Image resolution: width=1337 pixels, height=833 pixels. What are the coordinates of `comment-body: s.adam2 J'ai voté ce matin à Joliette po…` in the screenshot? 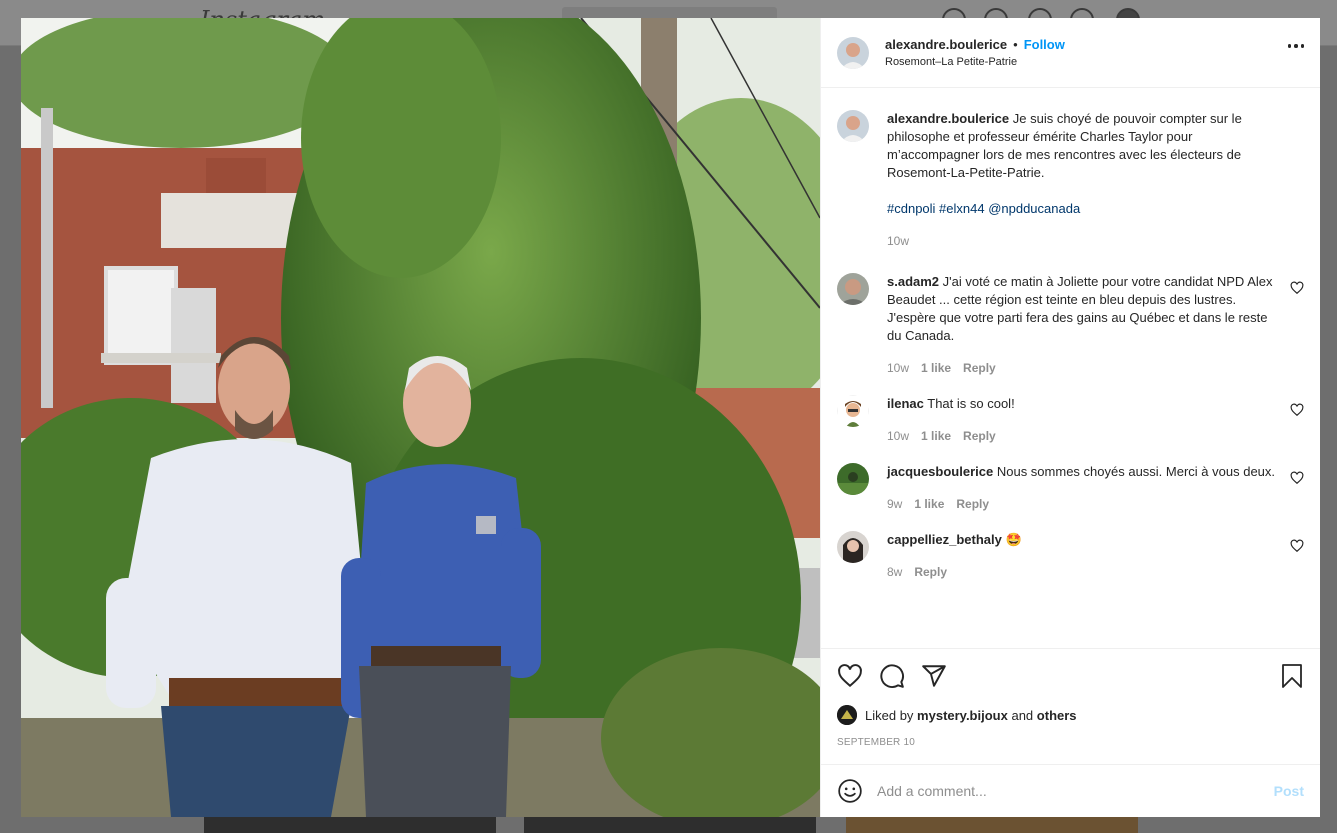 It's located at (1082, 325).